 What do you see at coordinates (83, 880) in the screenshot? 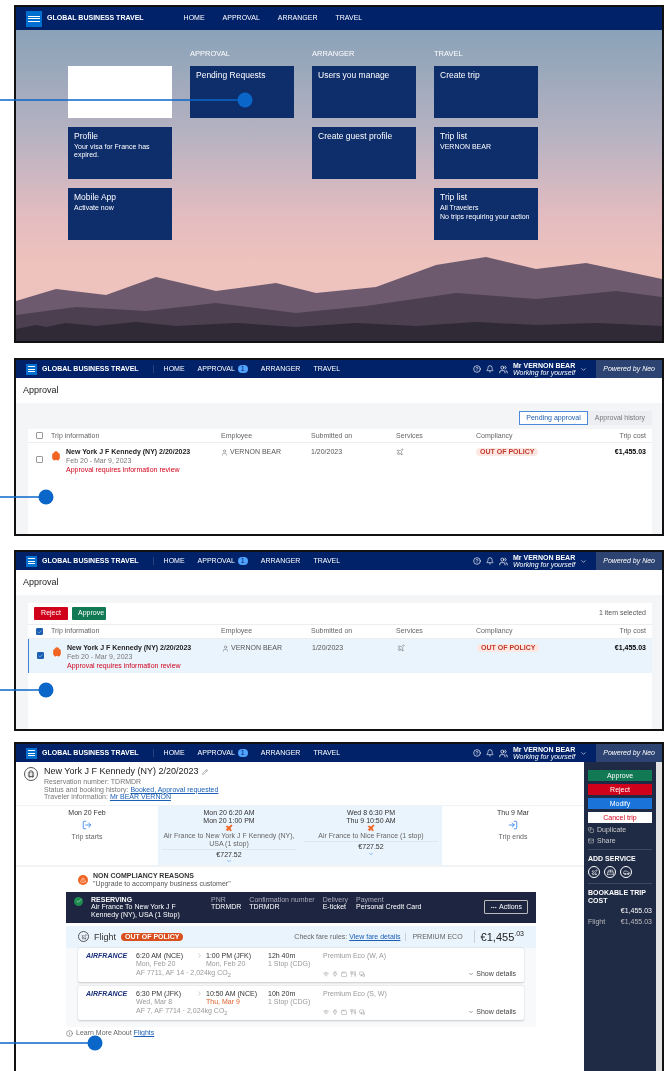
I see `warning-icon` at bounding box center [83, 880].